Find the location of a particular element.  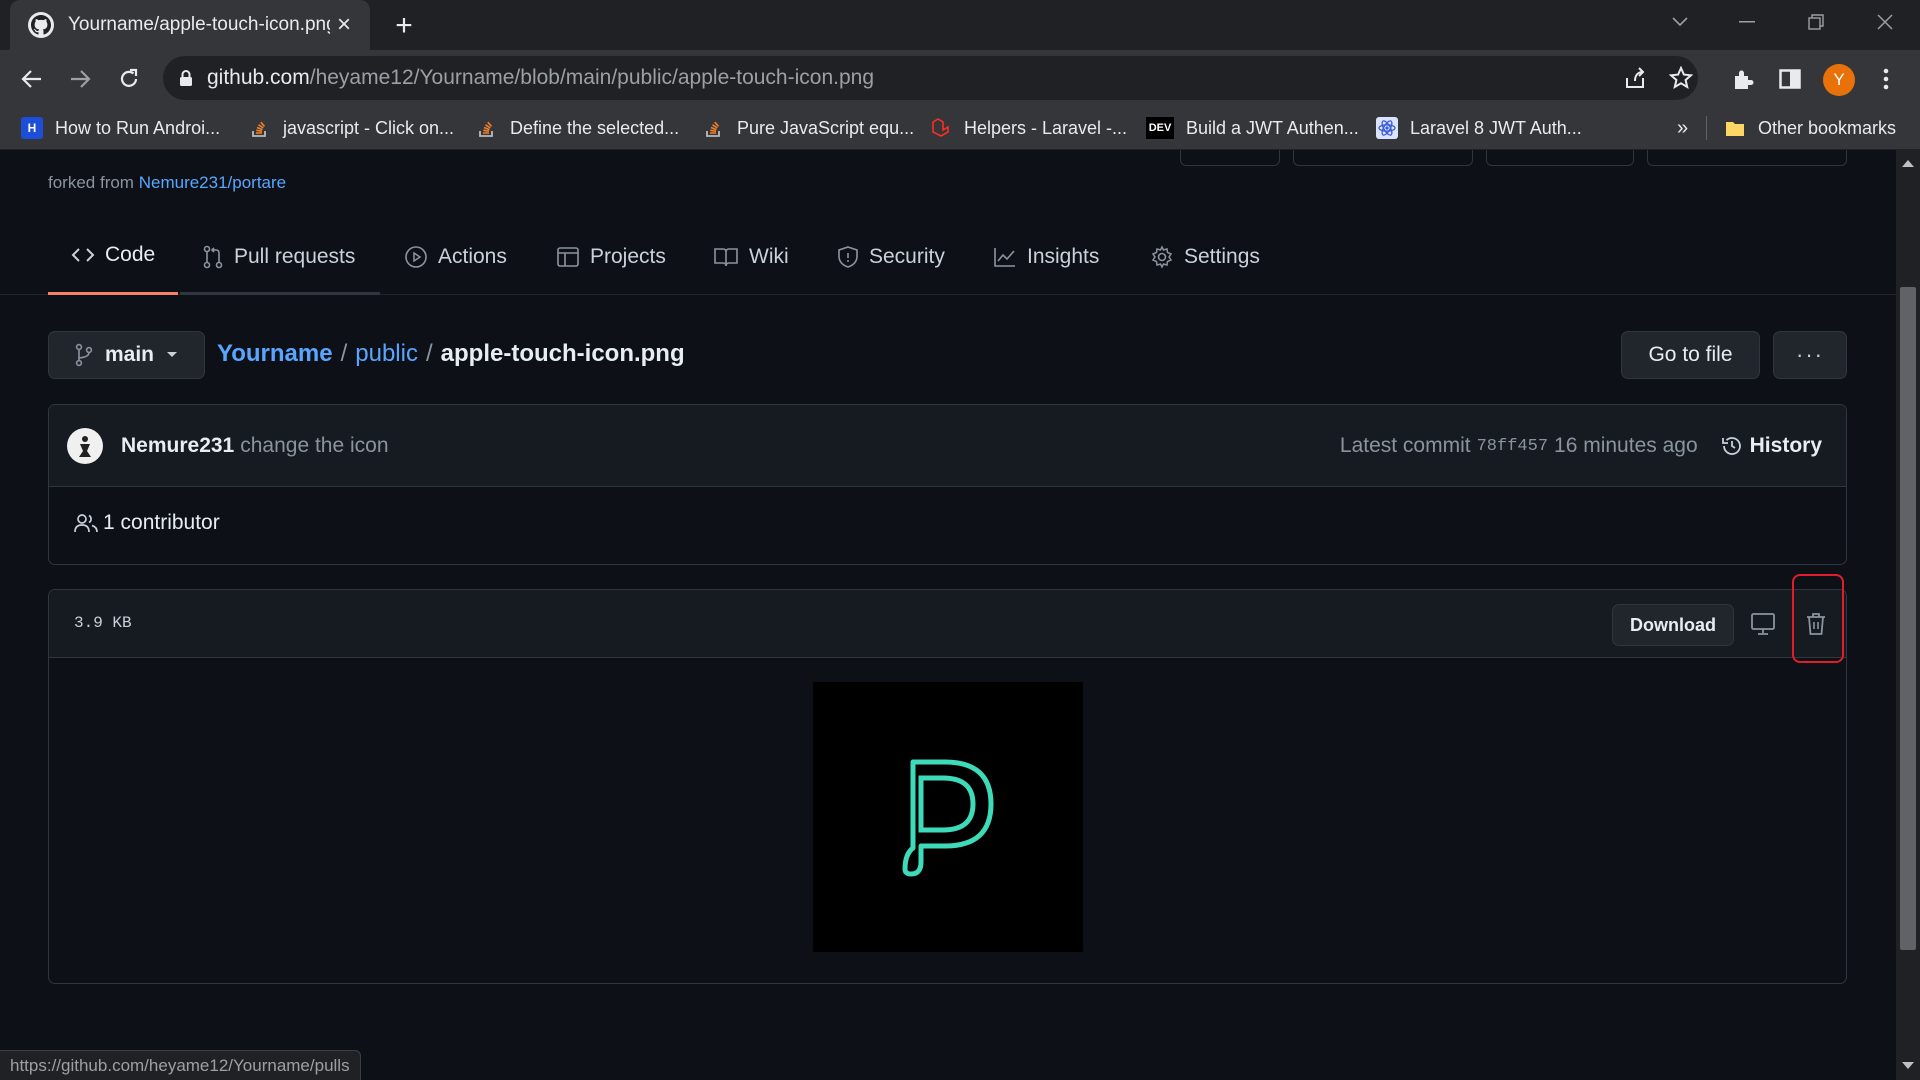

tab-label: Projects is located at coordinates (628, 256).